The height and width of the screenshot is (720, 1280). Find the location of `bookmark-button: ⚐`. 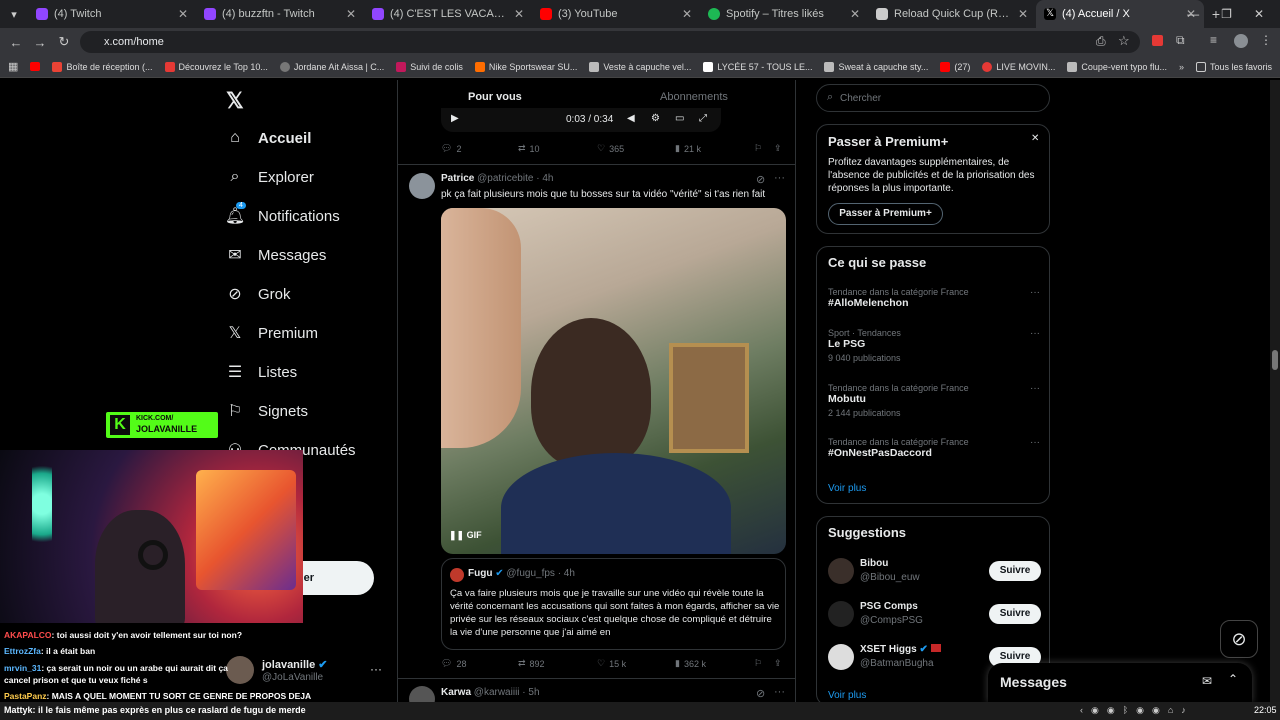

bookmark-button: ⚐ is located at coordinates (758, 148).